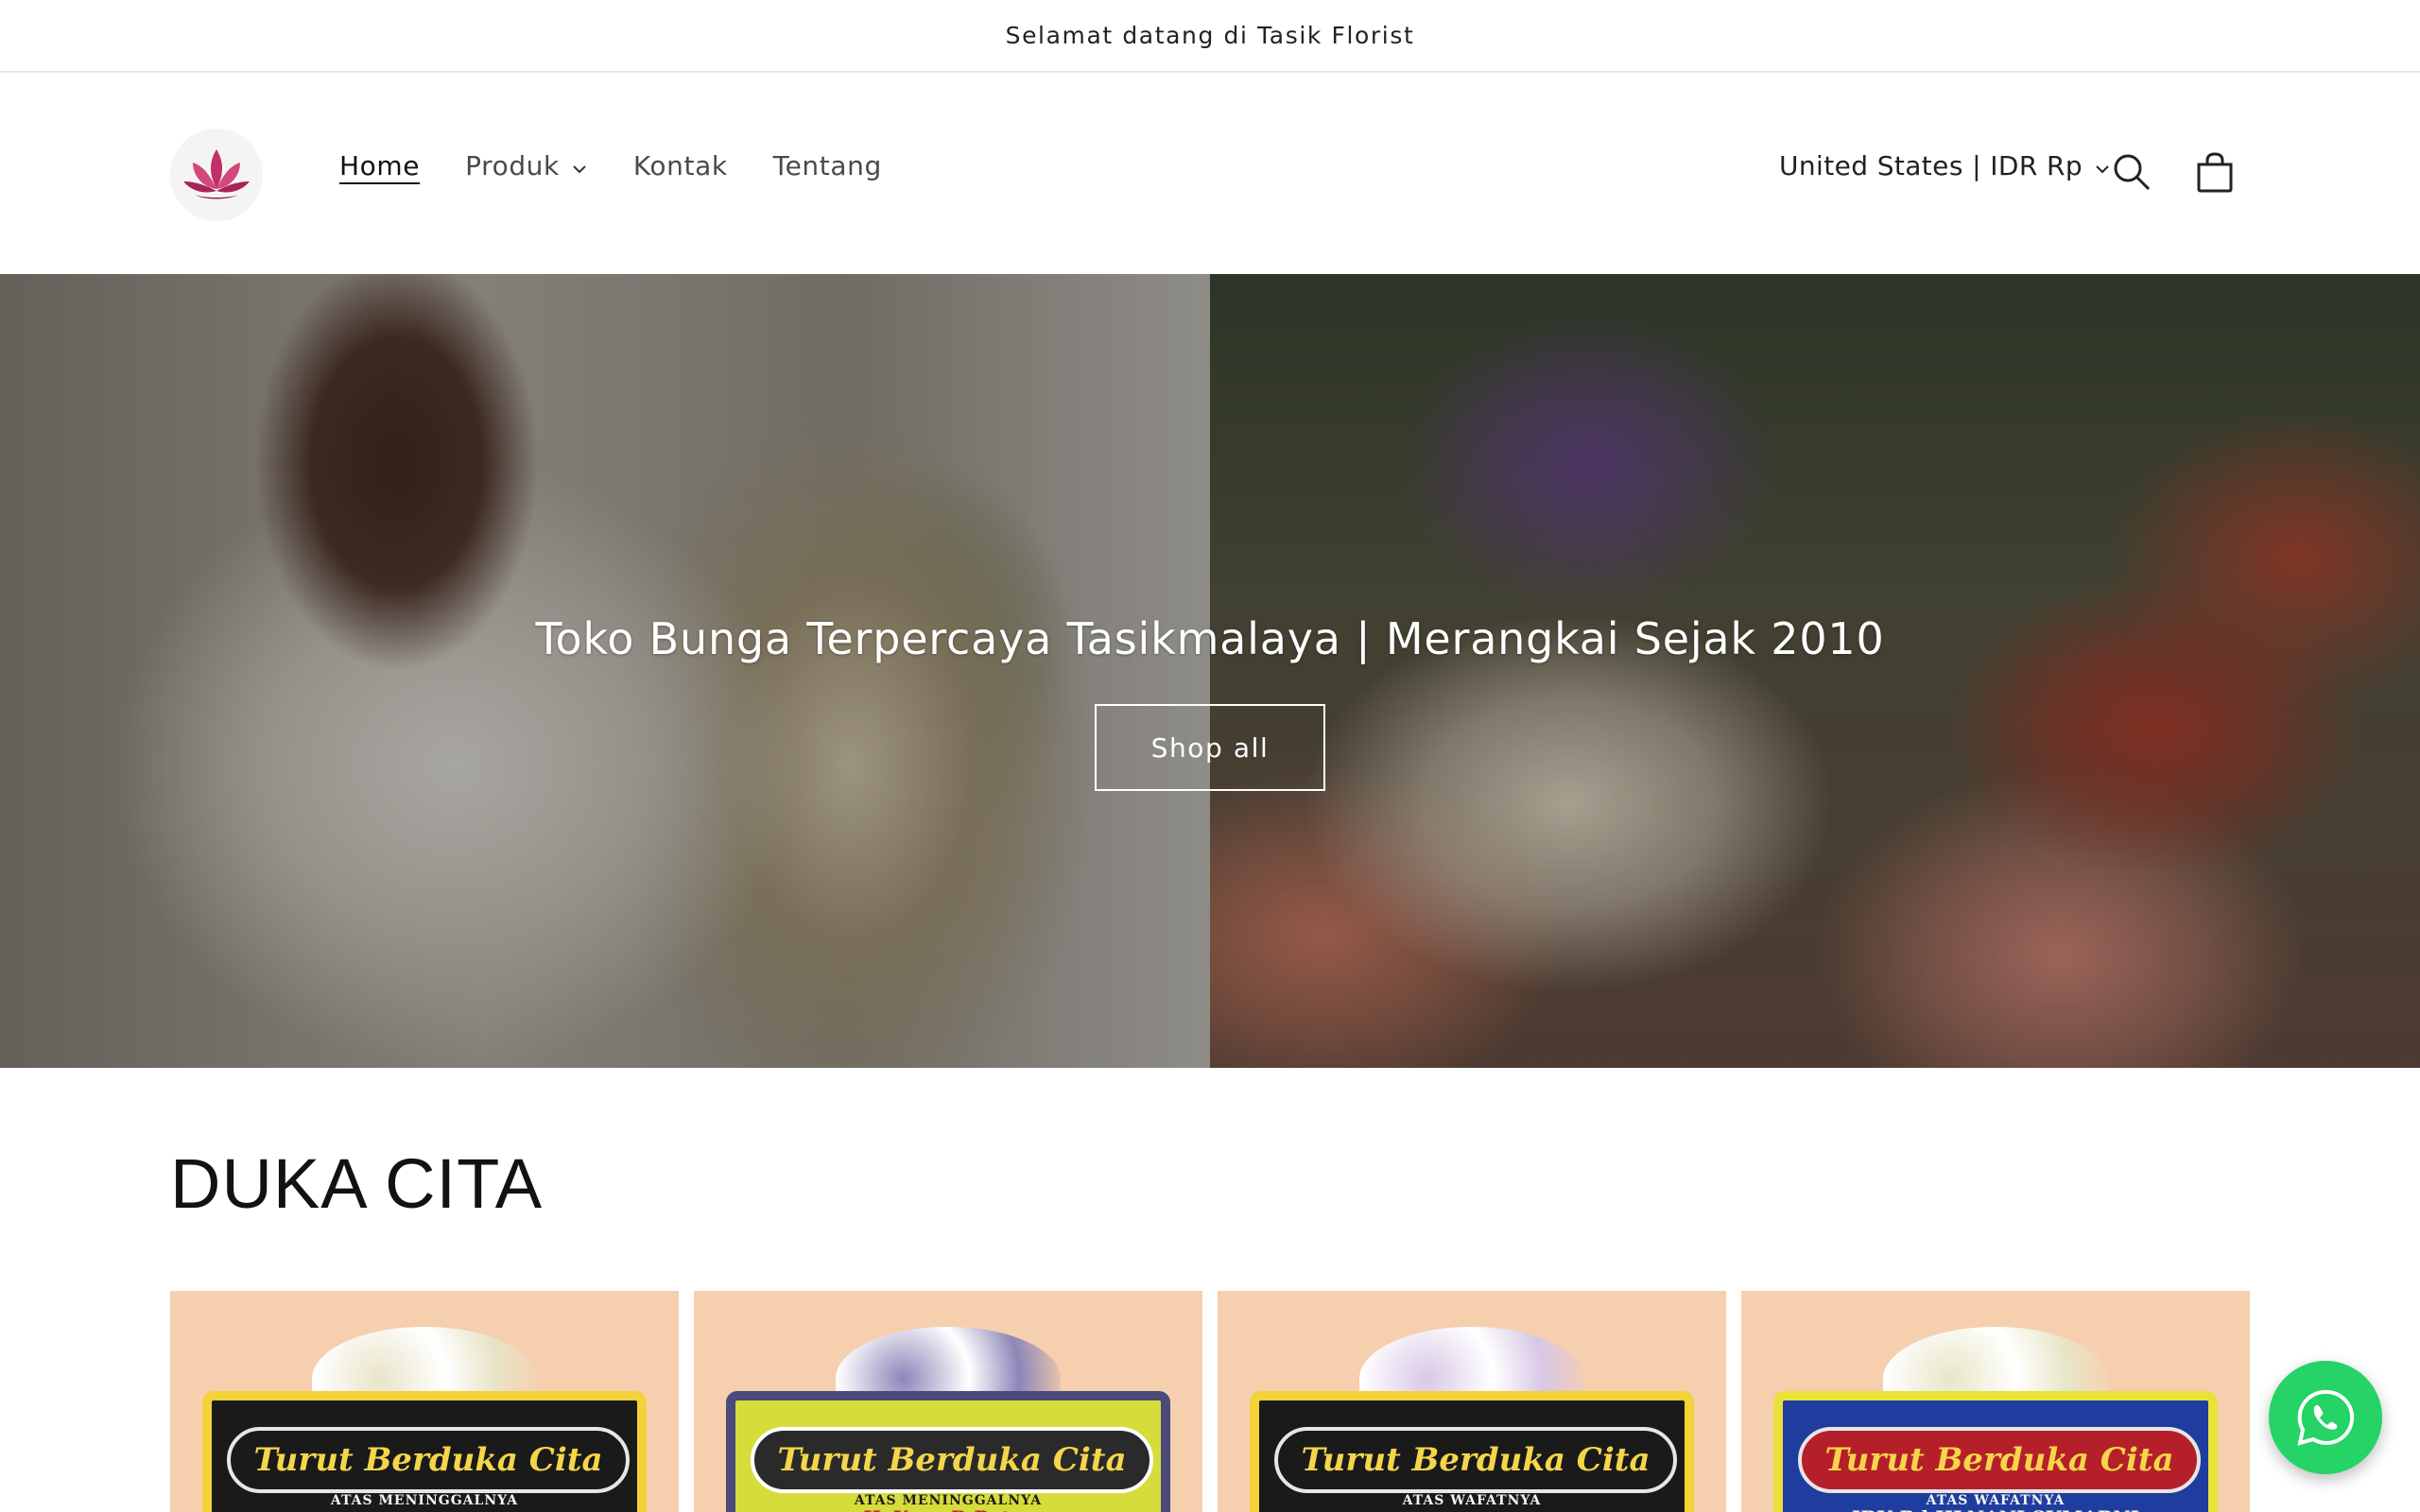 The image size is (2420, 1512). I want to click on board-name-text: H. Yana D Putra, so click(948, 1509).